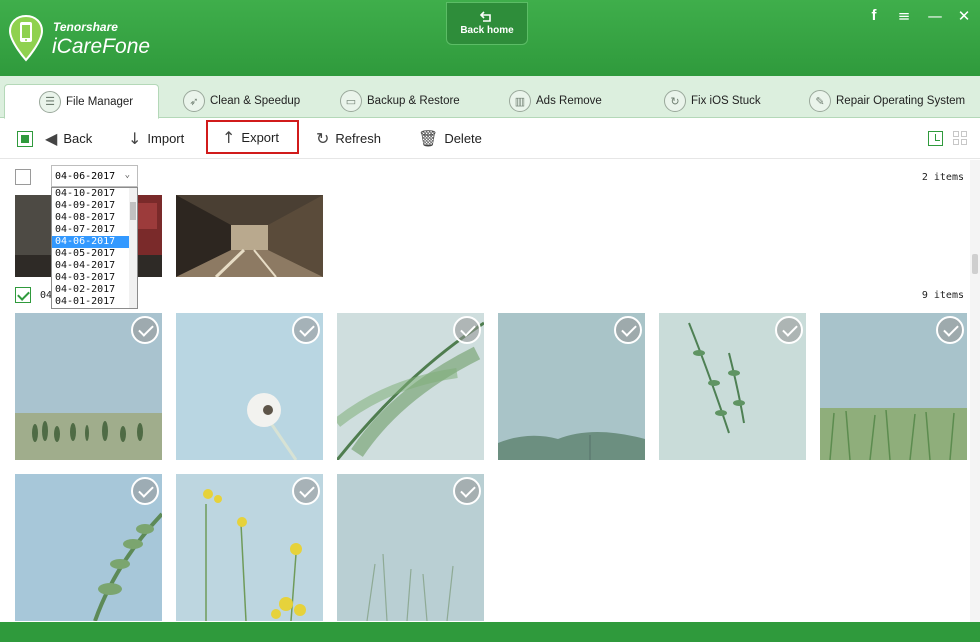 This screenshot has height=642, width=980. What do you see at coordinates (487, 23) in the screenshot?
I see `back-home-button: Back home` at bounding box center [487, 23].